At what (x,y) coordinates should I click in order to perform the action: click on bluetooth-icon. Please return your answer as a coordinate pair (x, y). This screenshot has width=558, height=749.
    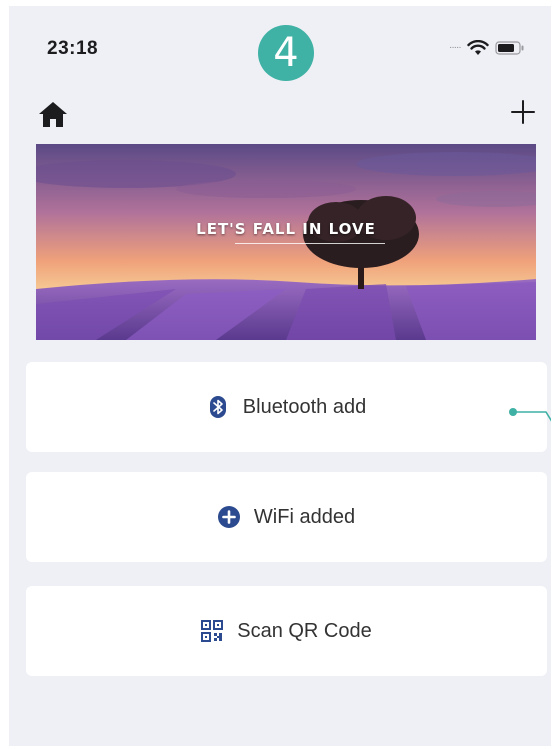
    Looking at the image, I should click on (217, 407).